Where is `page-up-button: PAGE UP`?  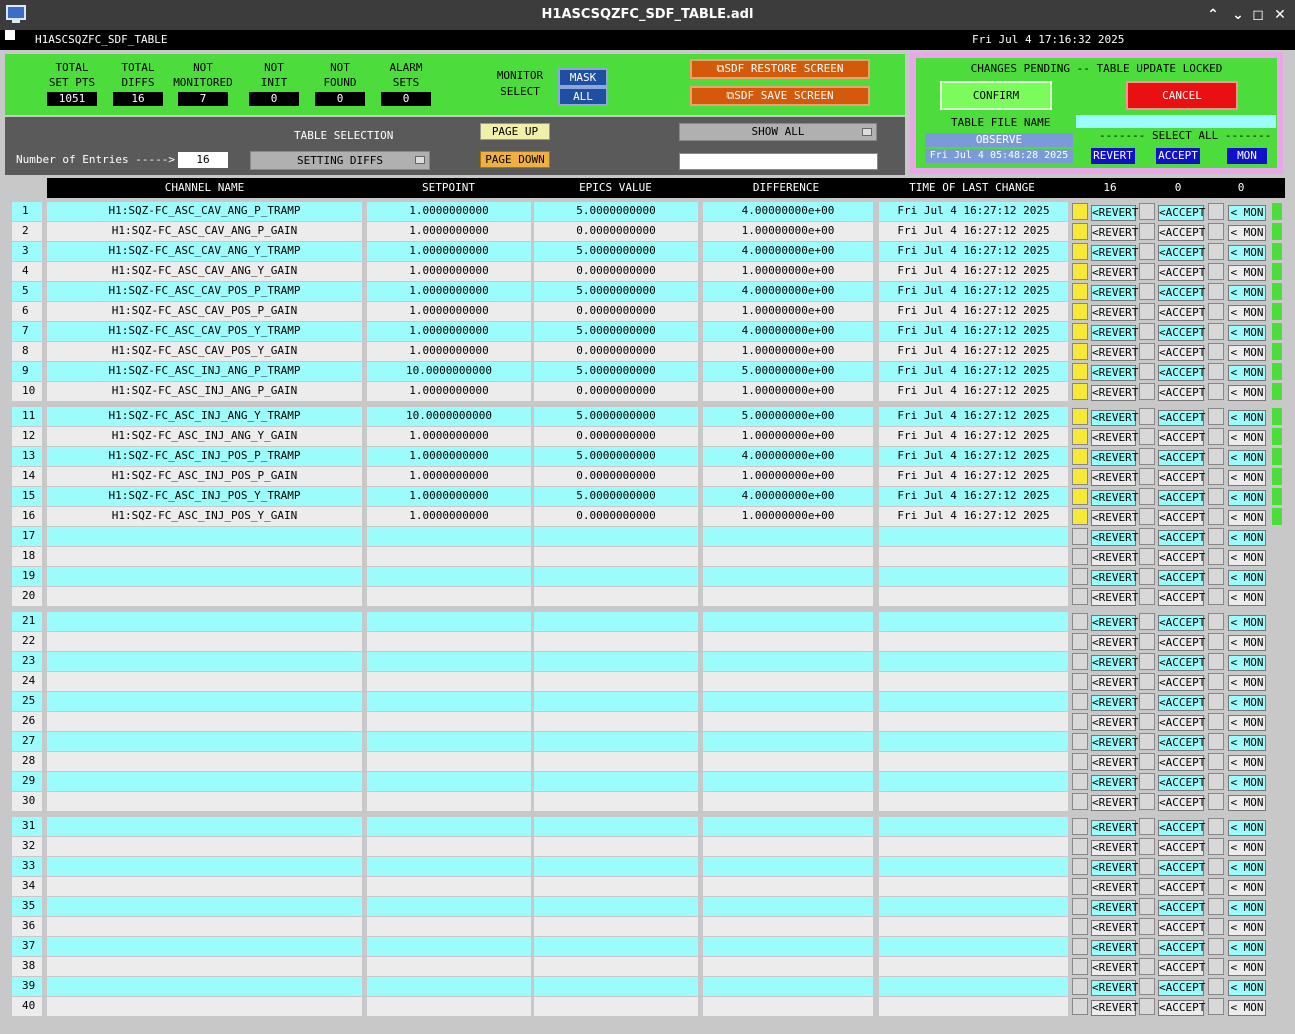 page-up-button: PAGE UP is located at coordinates (515, 131).